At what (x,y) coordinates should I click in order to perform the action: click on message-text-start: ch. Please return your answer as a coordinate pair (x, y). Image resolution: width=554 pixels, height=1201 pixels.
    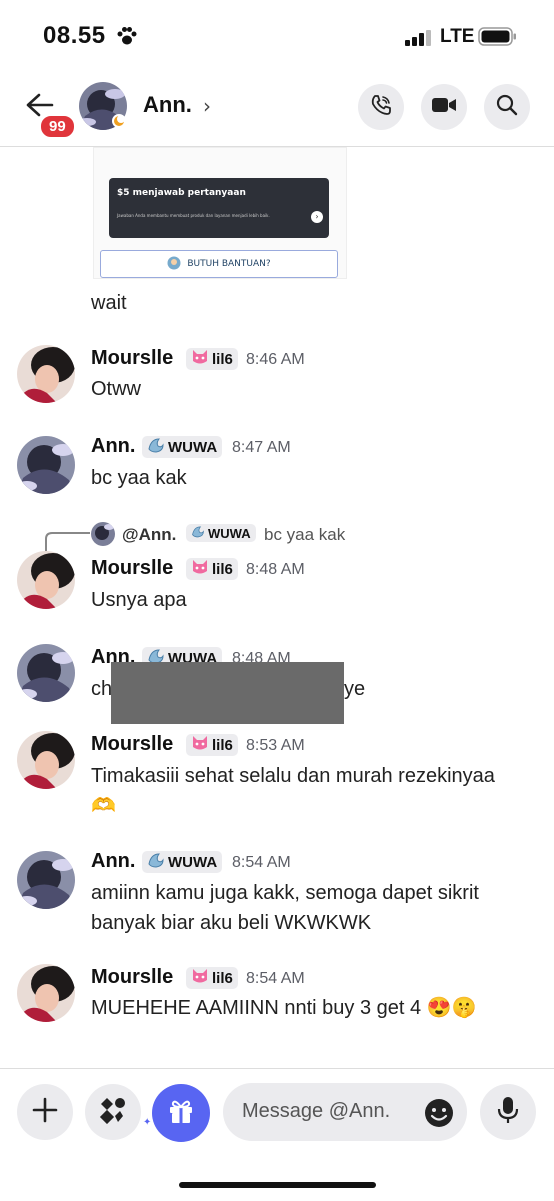
    Looking at the image, I should click on (102, 689).